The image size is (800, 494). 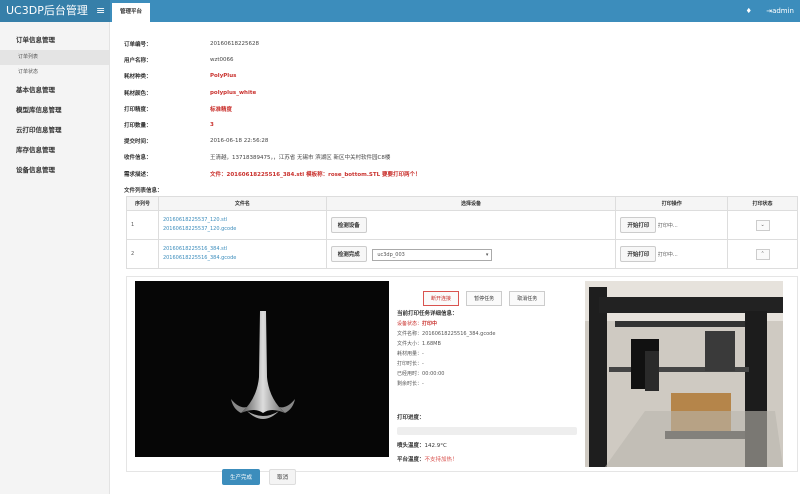 What do you see at coordinates (241, 477) in the screenshot?
I see `production-complete-button: 生产完成` at bounding box center [241, 477].